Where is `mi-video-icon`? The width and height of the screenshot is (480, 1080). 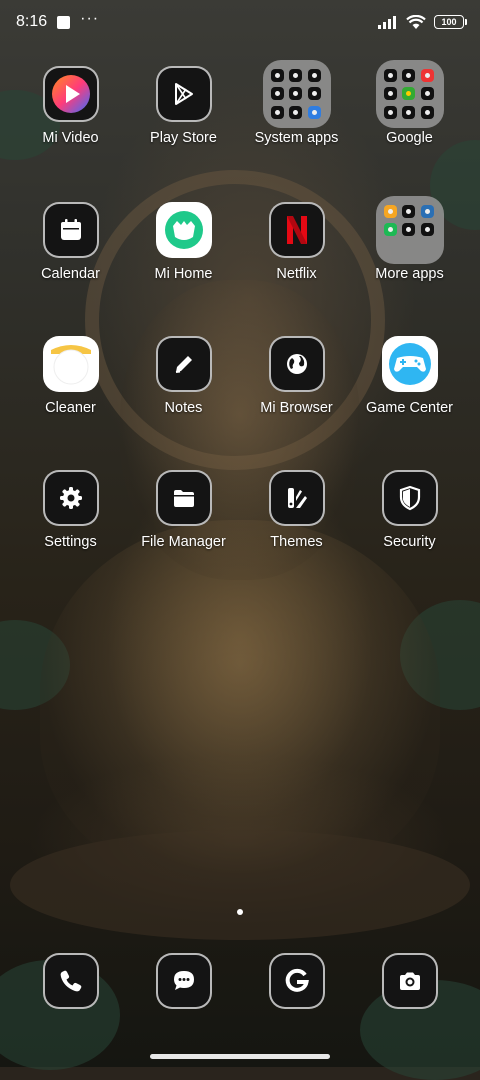
mi-video-icon is located at coordinates (70, 94).